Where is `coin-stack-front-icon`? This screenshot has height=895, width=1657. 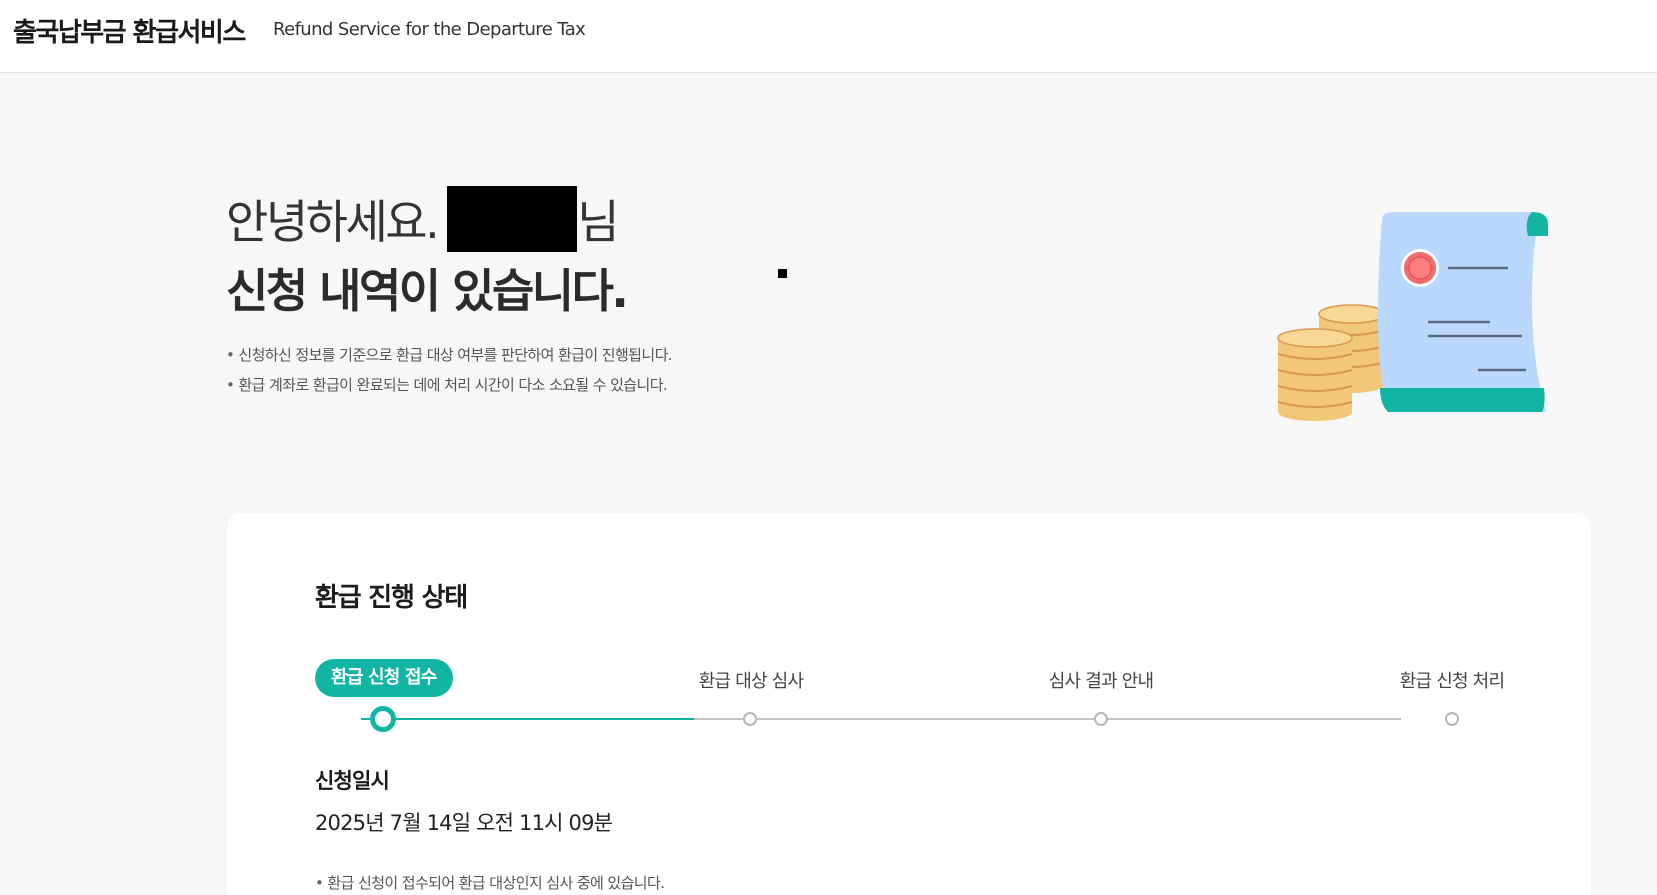 coin-stack-front-icon is located at coordinates (1315, 374).